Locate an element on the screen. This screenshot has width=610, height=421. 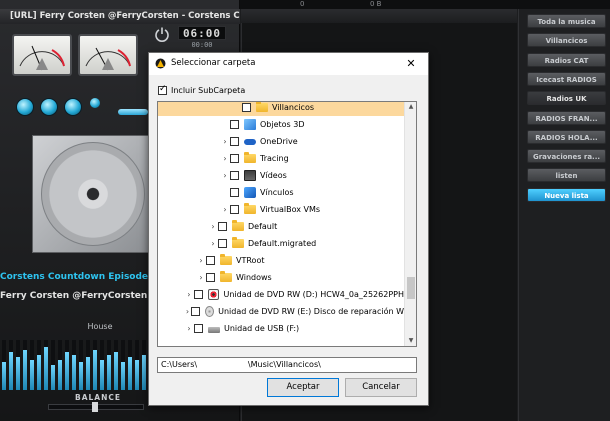
stop-button is located at coordinates (95, 103).